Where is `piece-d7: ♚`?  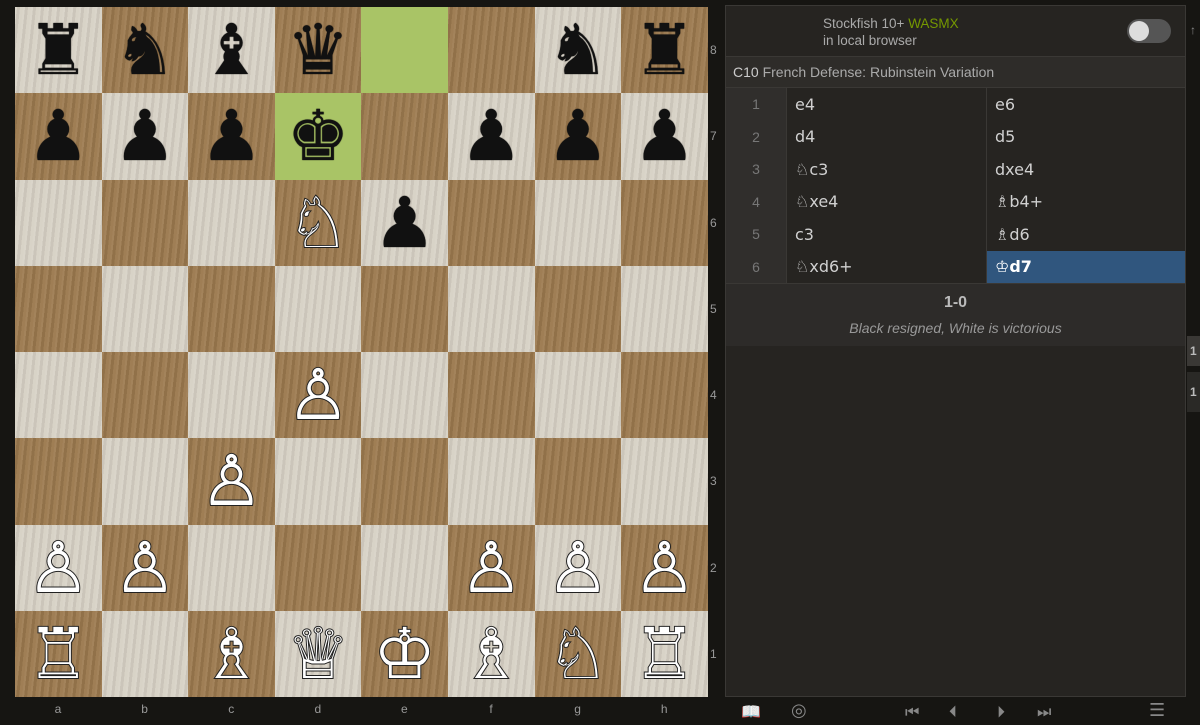
piece-d7: ♚ is located at coordinates (318, 136).